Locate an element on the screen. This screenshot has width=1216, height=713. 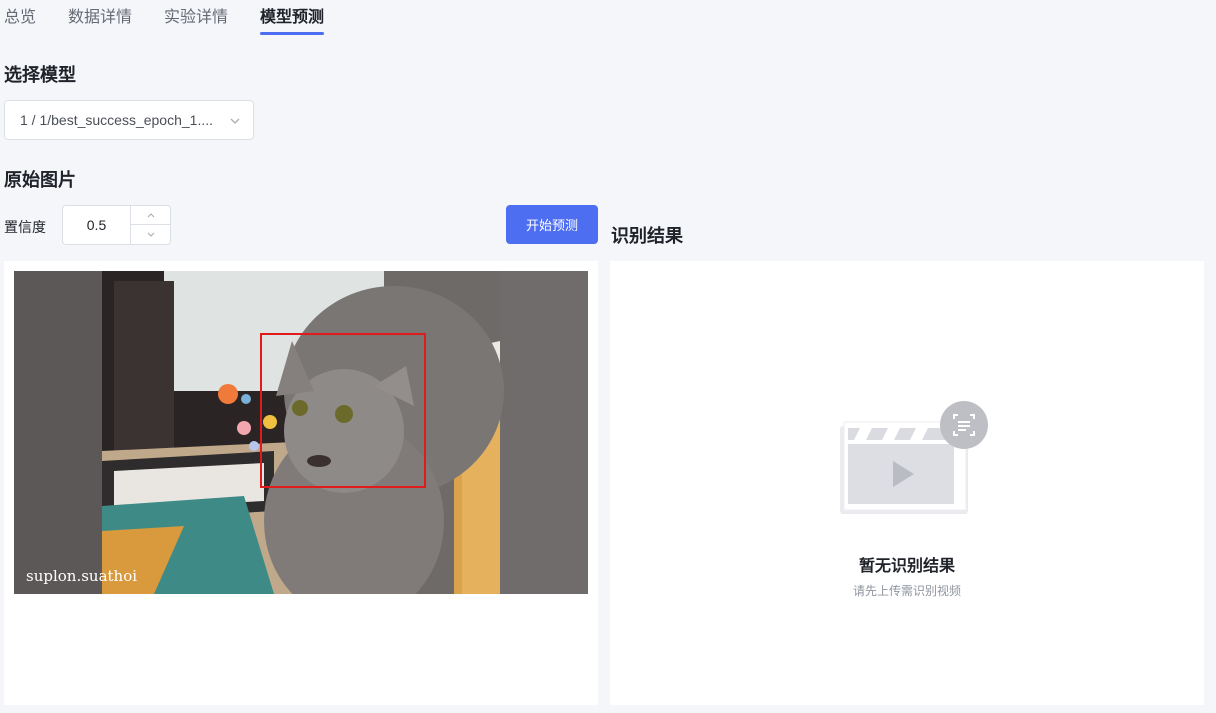
chevron-up-icon is located at coordinates (151, 215).